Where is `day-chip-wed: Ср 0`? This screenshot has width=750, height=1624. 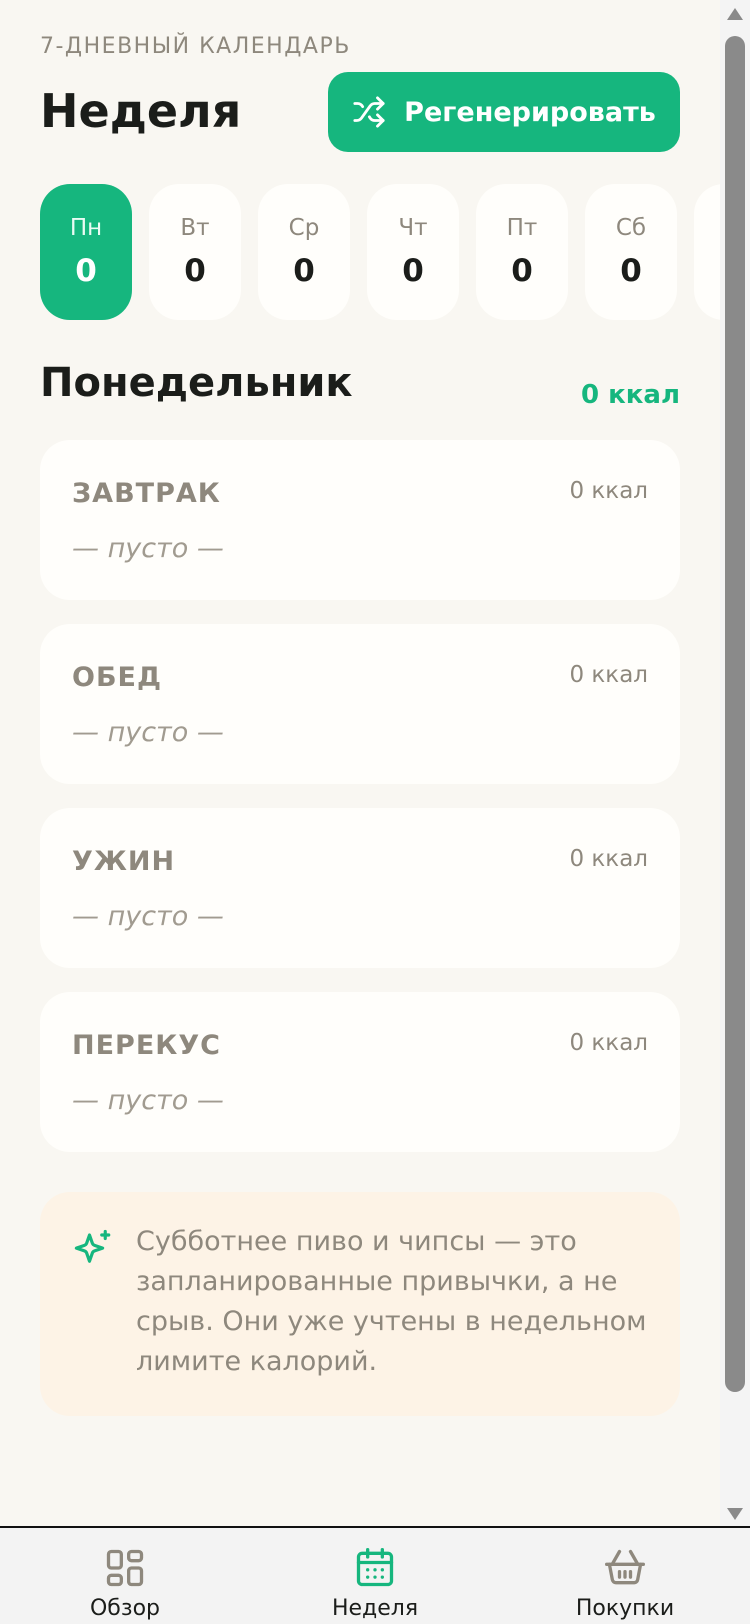
day-chip-wed: Ср 0 is located at coordinates (304, 252).